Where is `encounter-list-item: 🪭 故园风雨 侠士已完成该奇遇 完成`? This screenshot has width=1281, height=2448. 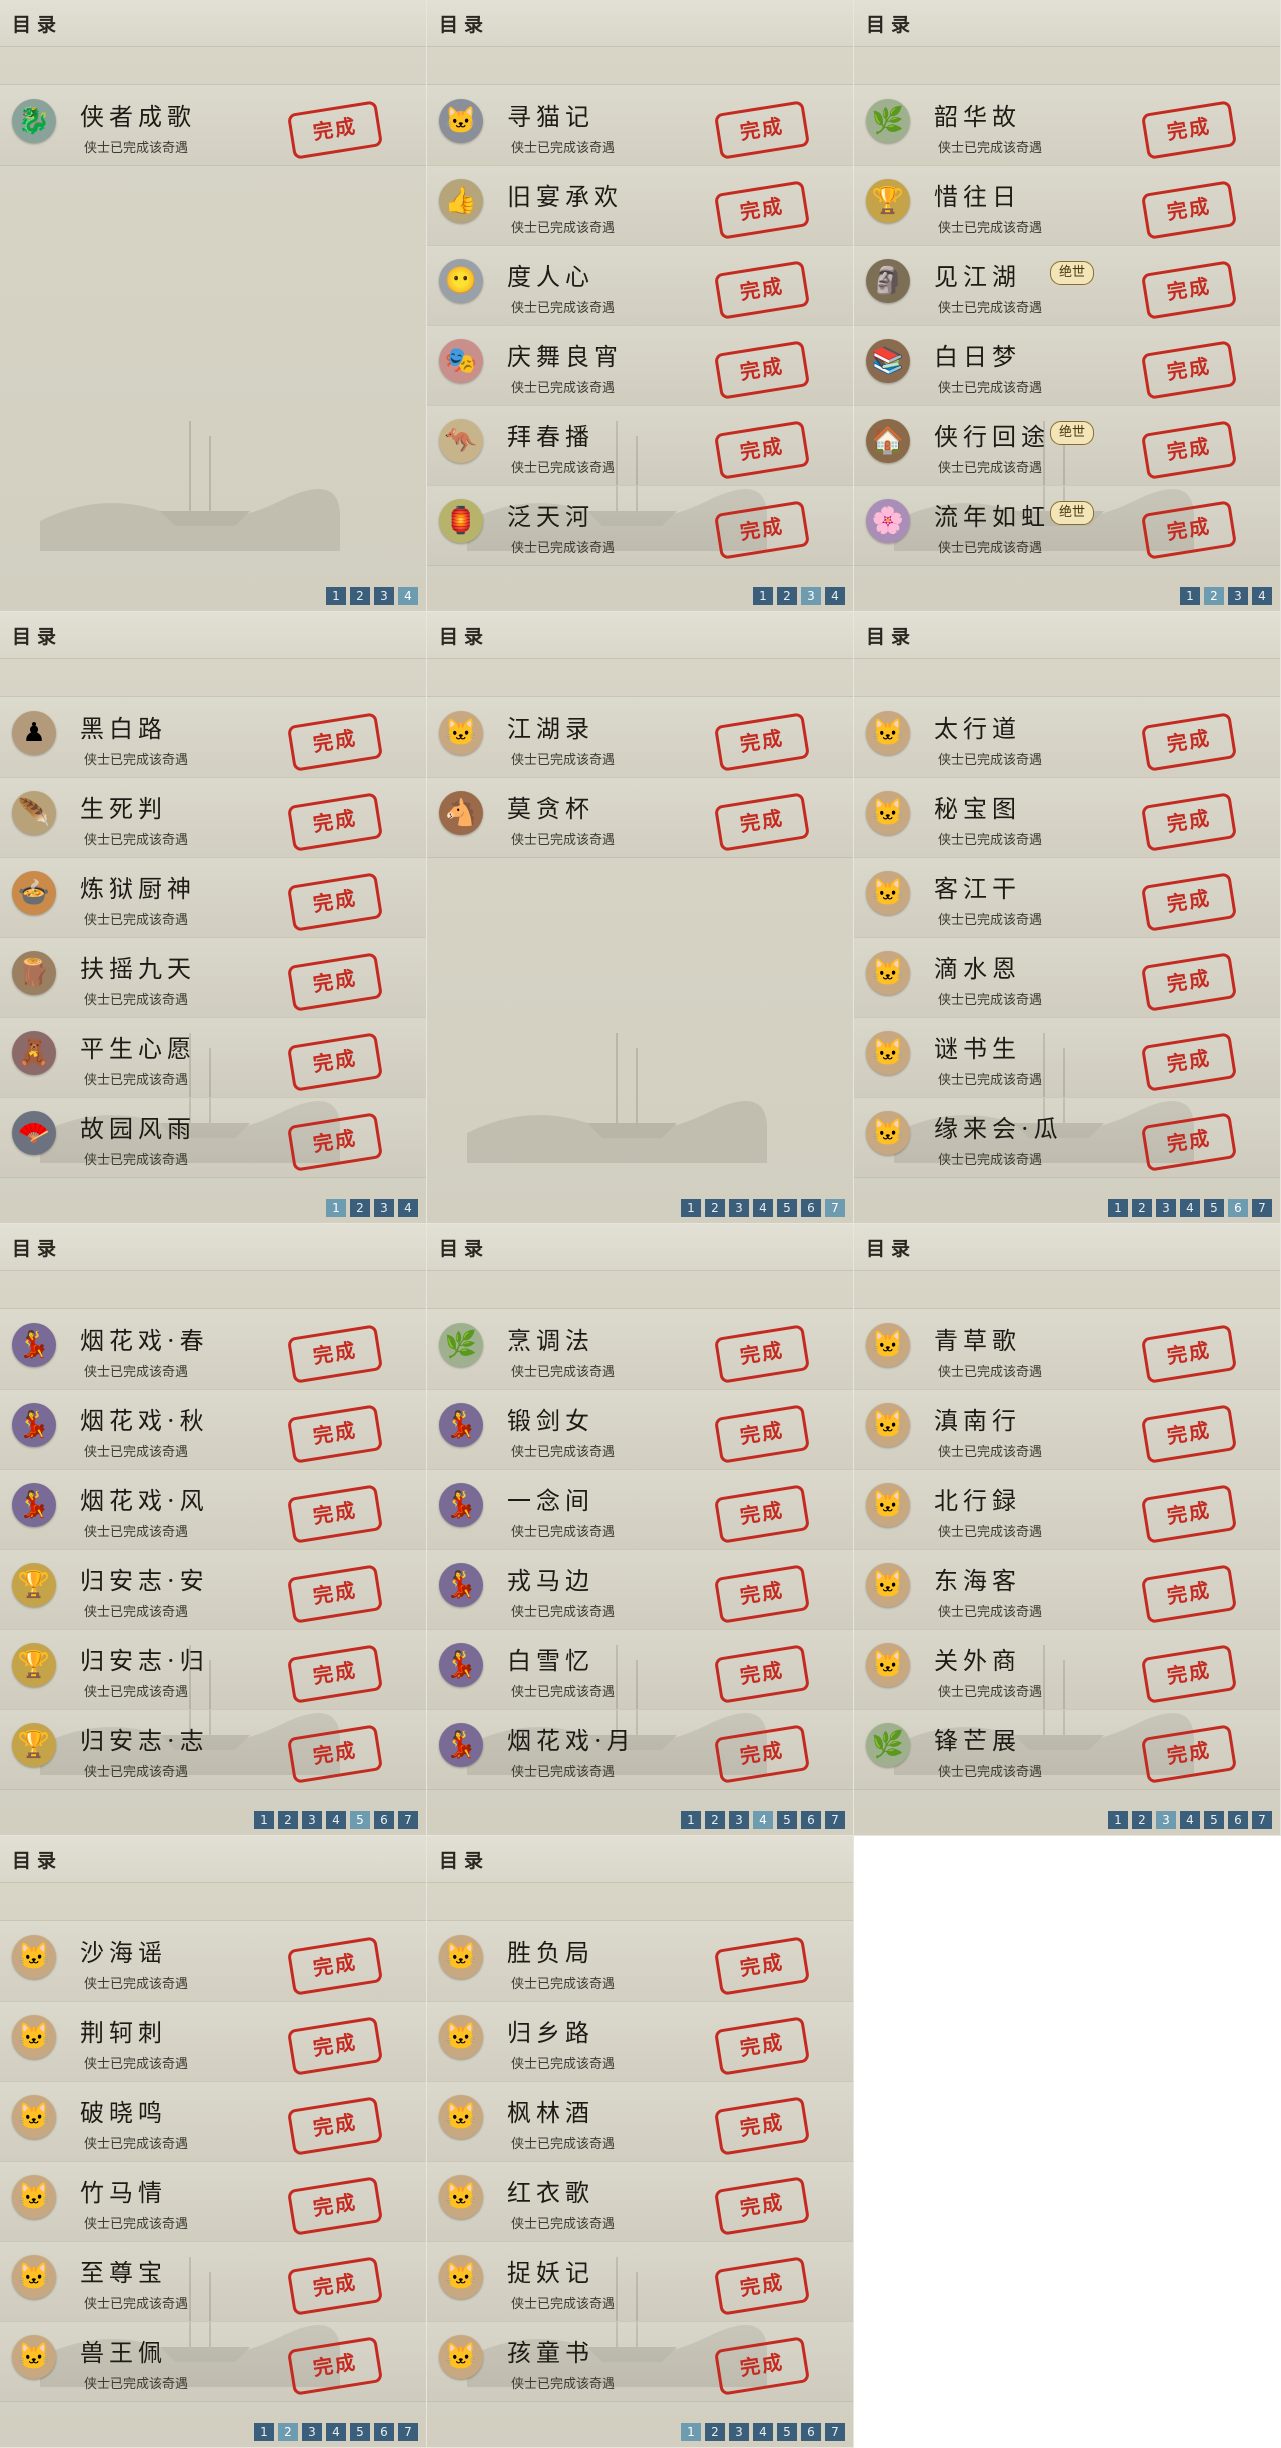
encounter-list-item: 🪭 故园风雨 侠士已完成该奇遇 完成 is located at coordinates (213, 1137).